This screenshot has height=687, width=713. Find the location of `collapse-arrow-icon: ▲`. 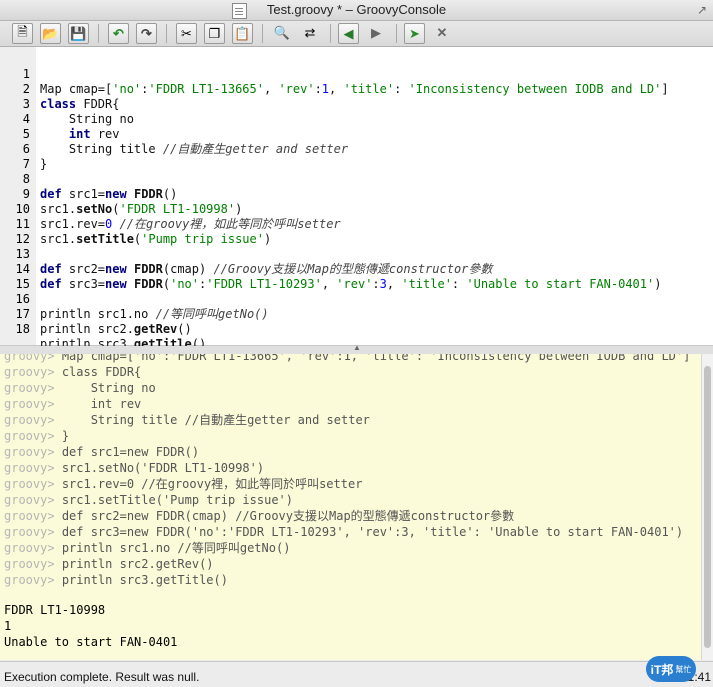

collapse-arrow-icon: ▲ is located at coordinates (357, 347).